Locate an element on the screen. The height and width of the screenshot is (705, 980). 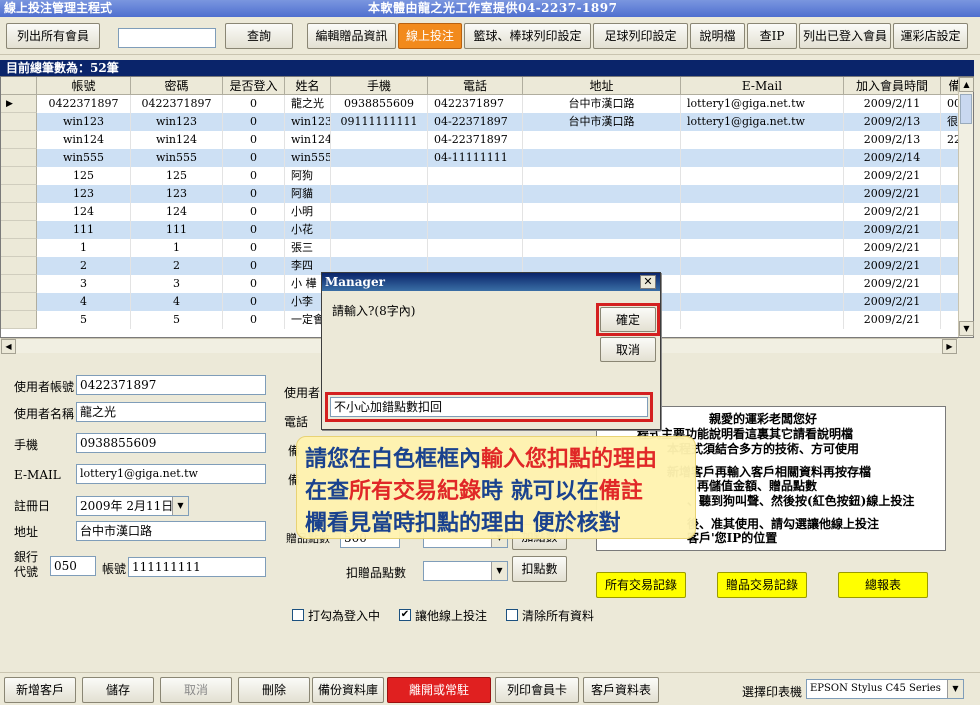
football-print-button: 足球列印設定 is located at coordinates (640, 36).